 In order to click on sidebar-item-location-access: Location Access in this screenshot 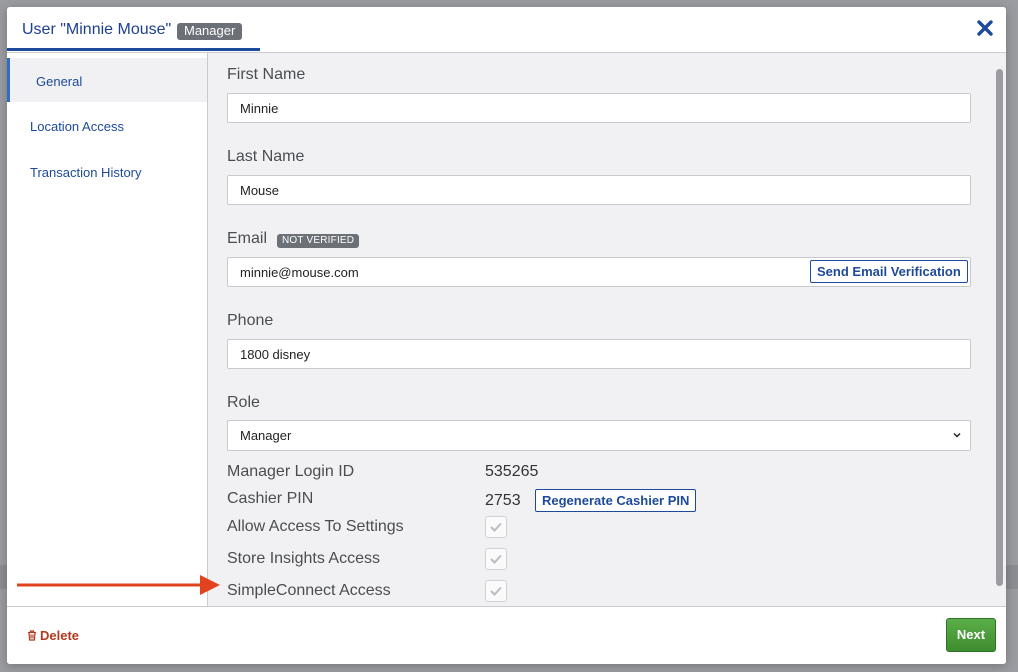, I will do `click(107, 125)`.